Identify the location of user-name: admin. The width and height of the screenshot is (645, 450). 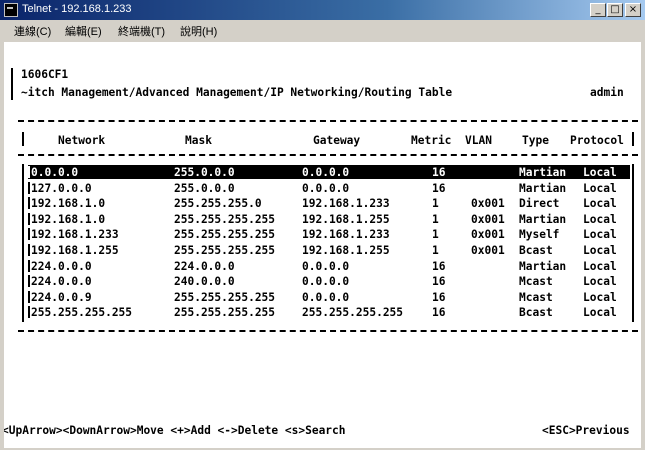
(607, 92).